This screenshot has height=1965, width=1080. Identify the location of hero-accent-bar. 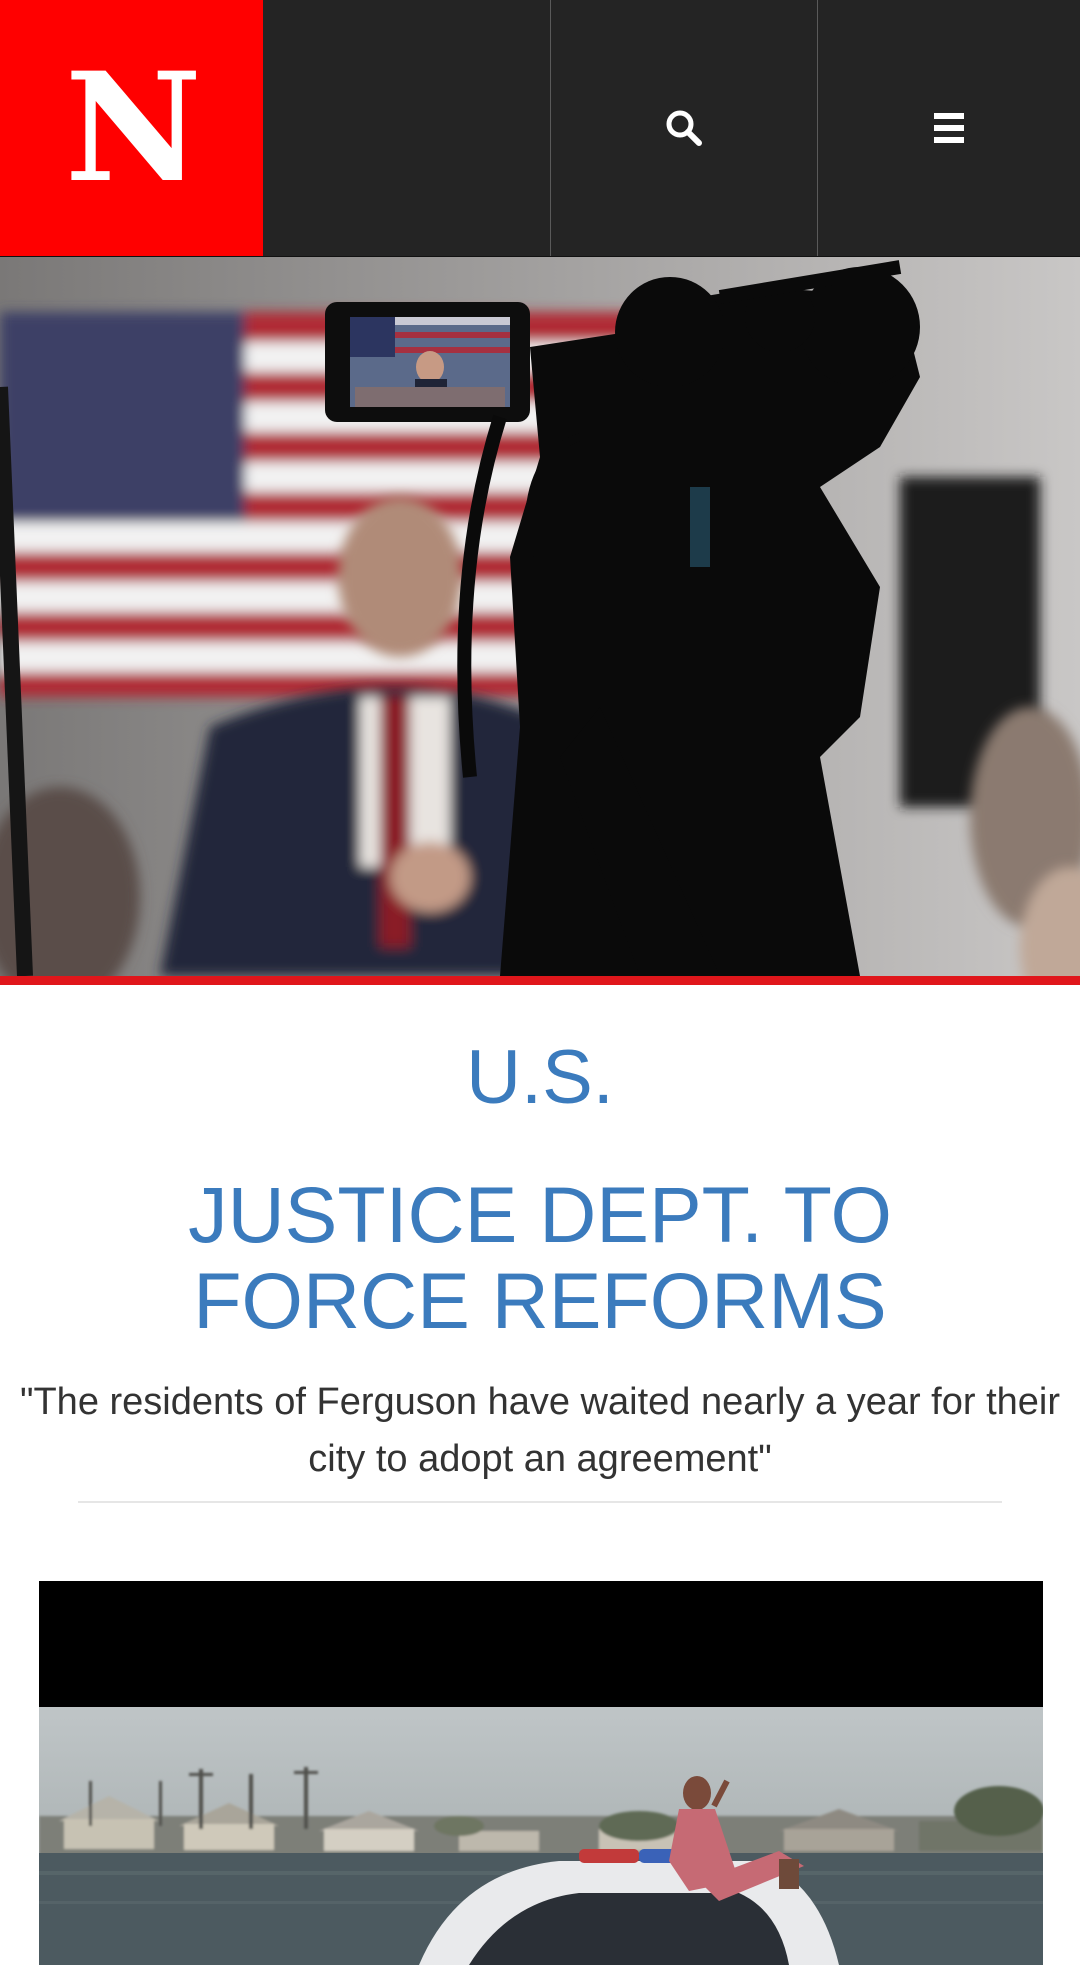
(540, 980).